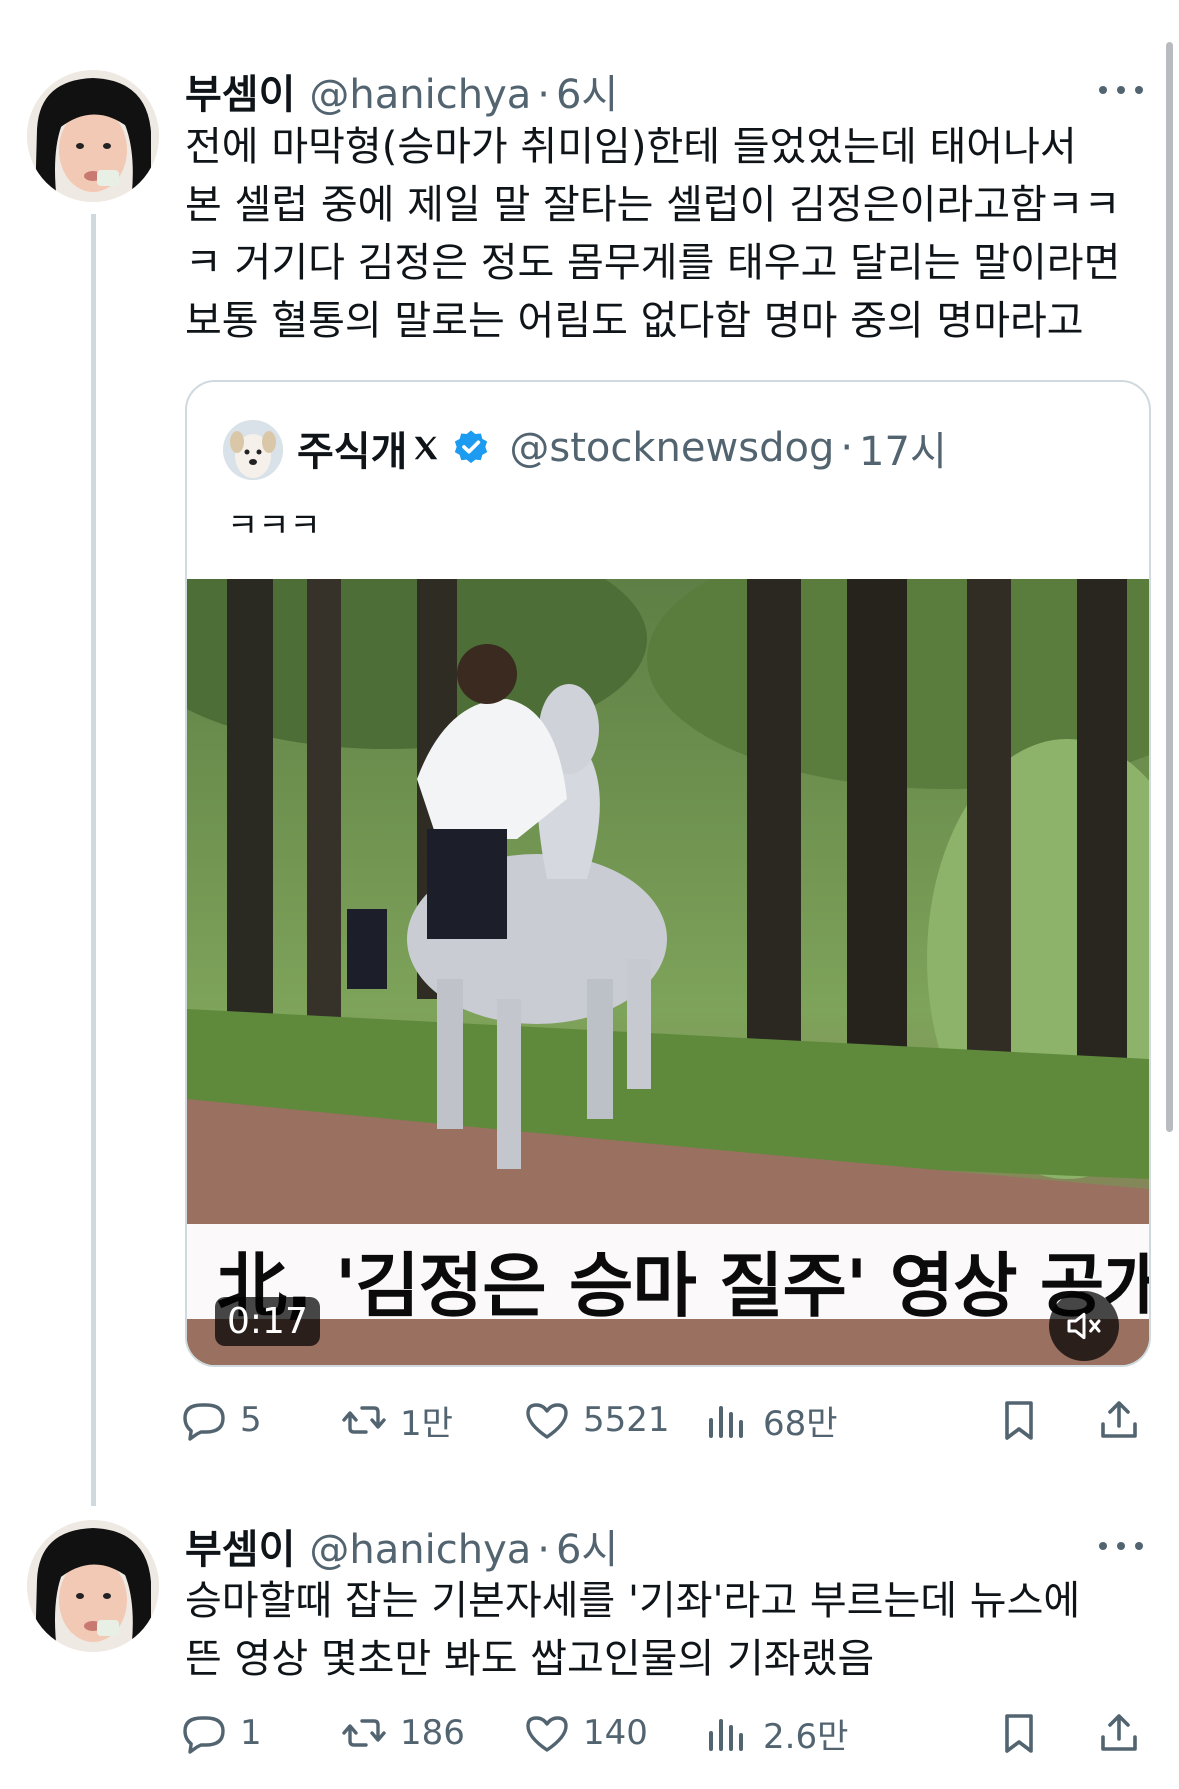 The width and height of the screenshot is (1179, 1789). Describe the element at coordinates (669, 1733) in the screenshot. I see `action-bar: 1 186 140 2.6만` at that location.